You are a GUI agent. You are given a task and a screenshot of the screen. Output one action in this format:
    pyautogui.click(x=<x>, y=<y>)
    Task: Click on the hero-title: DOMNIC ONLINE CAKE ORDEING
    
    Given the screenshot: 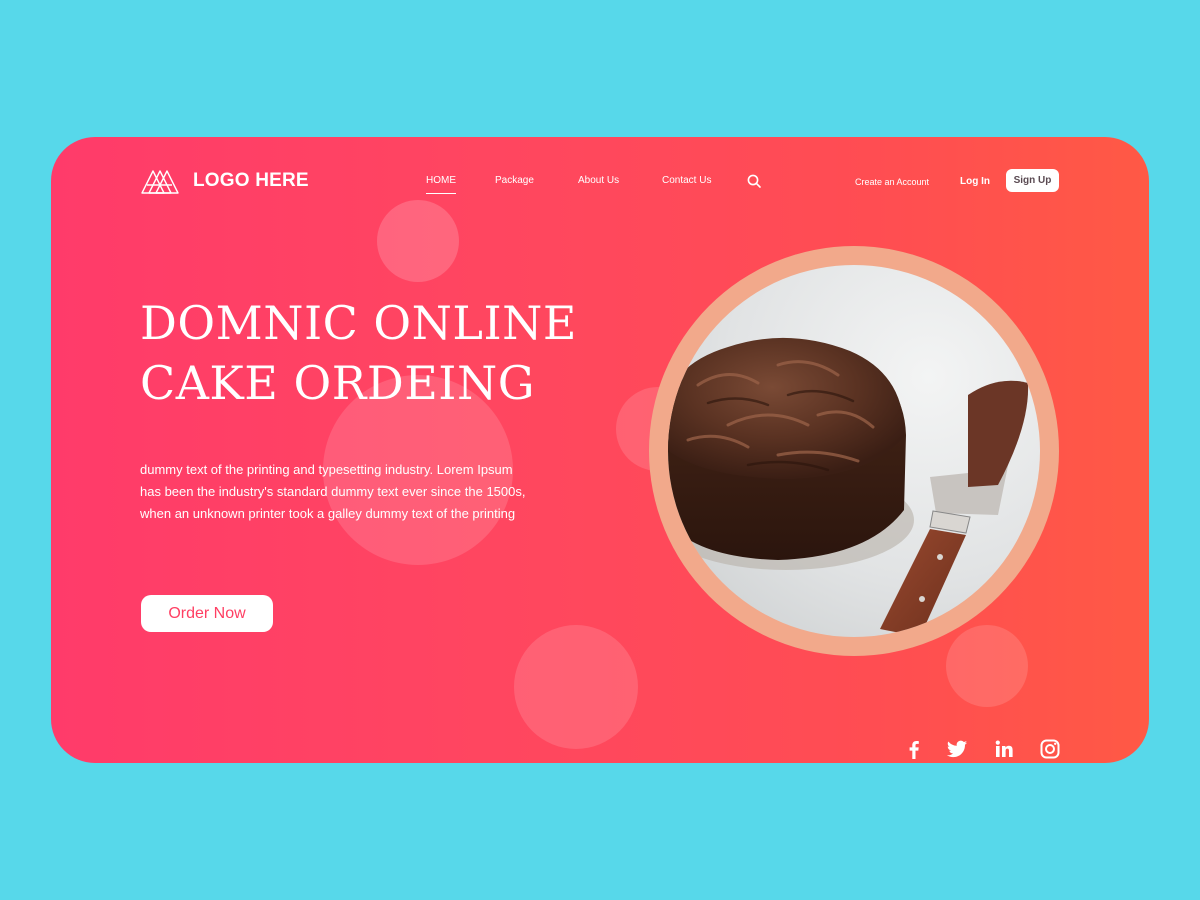 What is the action you would take?
    pyautogui.click(x=358, y=353)
    